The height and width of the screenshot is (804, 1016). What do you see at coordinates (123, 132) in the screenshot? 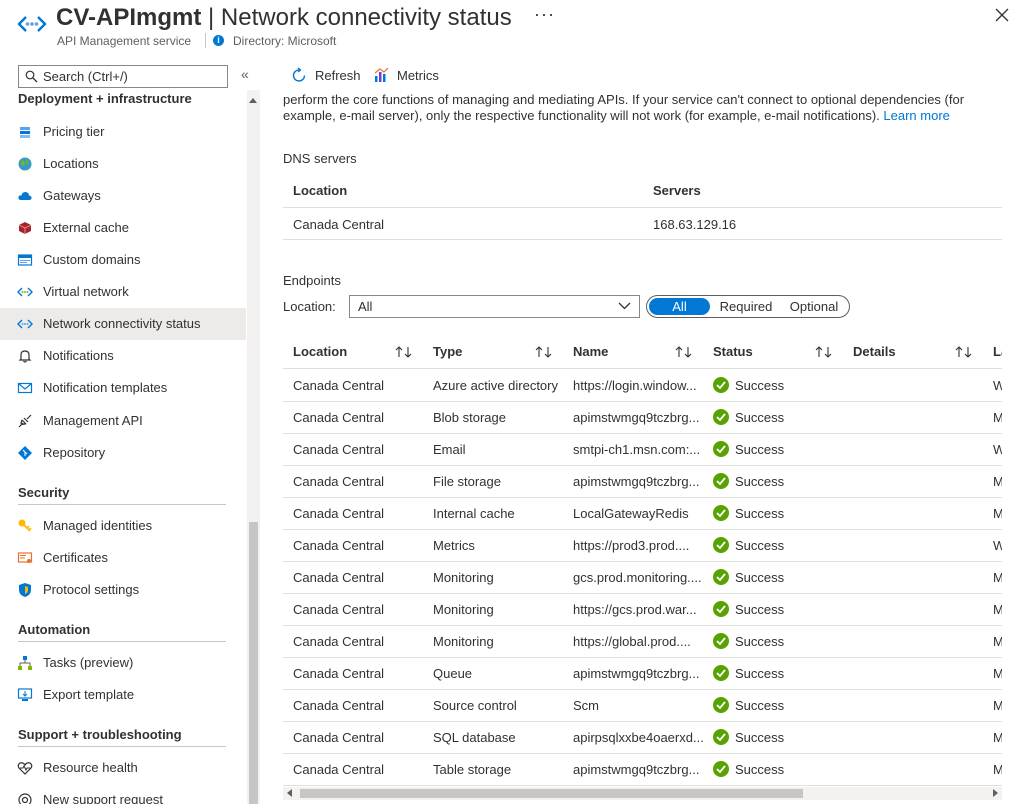
I see `sidebar-item-pricing-tier: Pricing tier` at bounding box center [123, 132].